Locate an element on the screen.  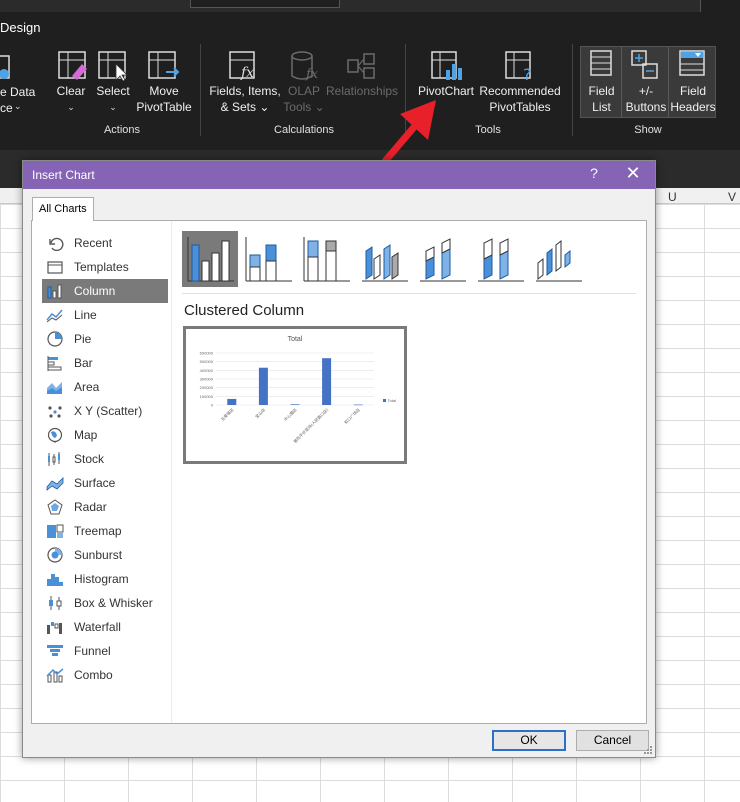
field-headers-icon is located at coordinates (692, 63).